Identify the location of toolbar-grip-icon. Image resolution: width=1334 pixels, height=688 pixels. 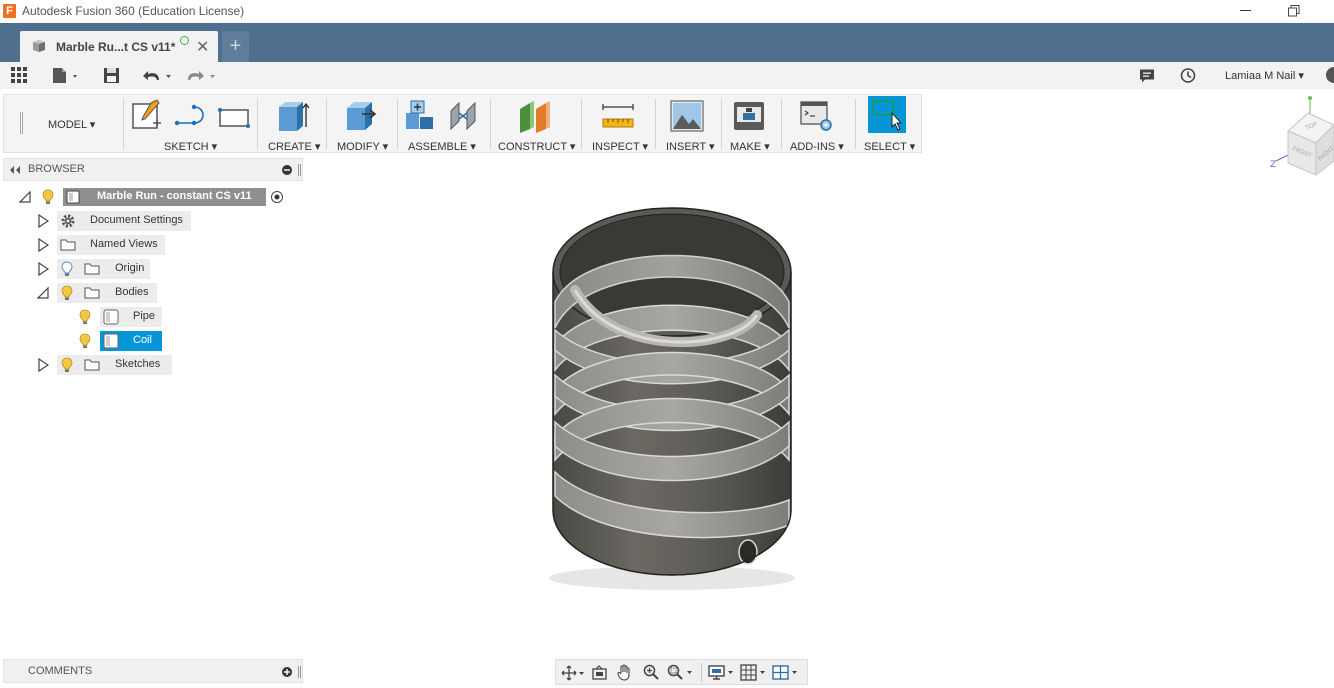
(21, 123).